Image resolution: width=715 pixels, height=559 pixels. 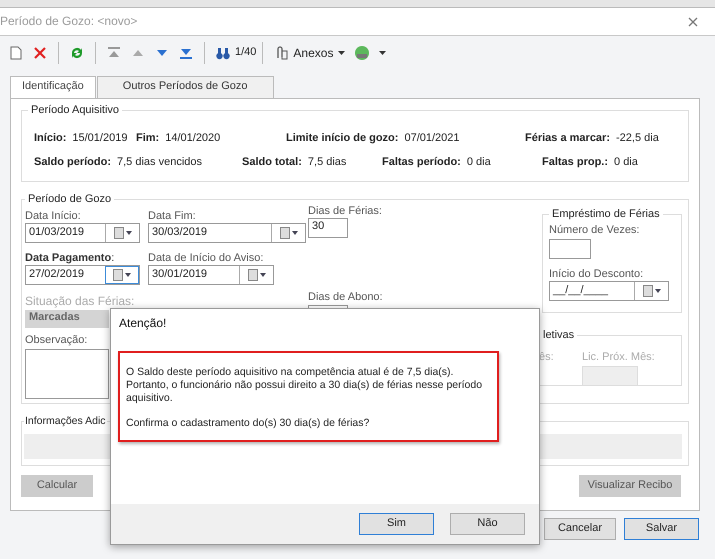 I want to click on record-counter: 1/40, so click(x=245, y=53).